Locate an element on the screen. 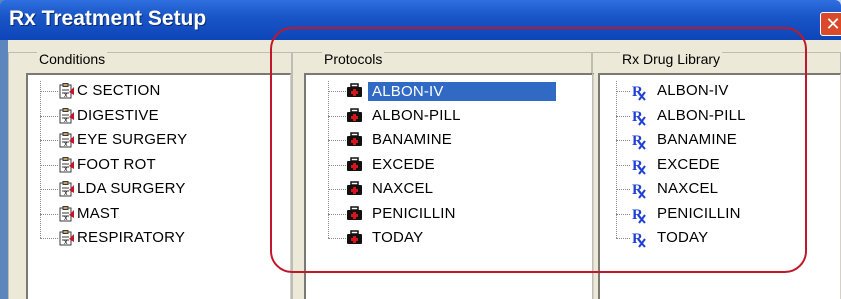  protocol-item: ALBON-IV is located at coordinates (449, 91).